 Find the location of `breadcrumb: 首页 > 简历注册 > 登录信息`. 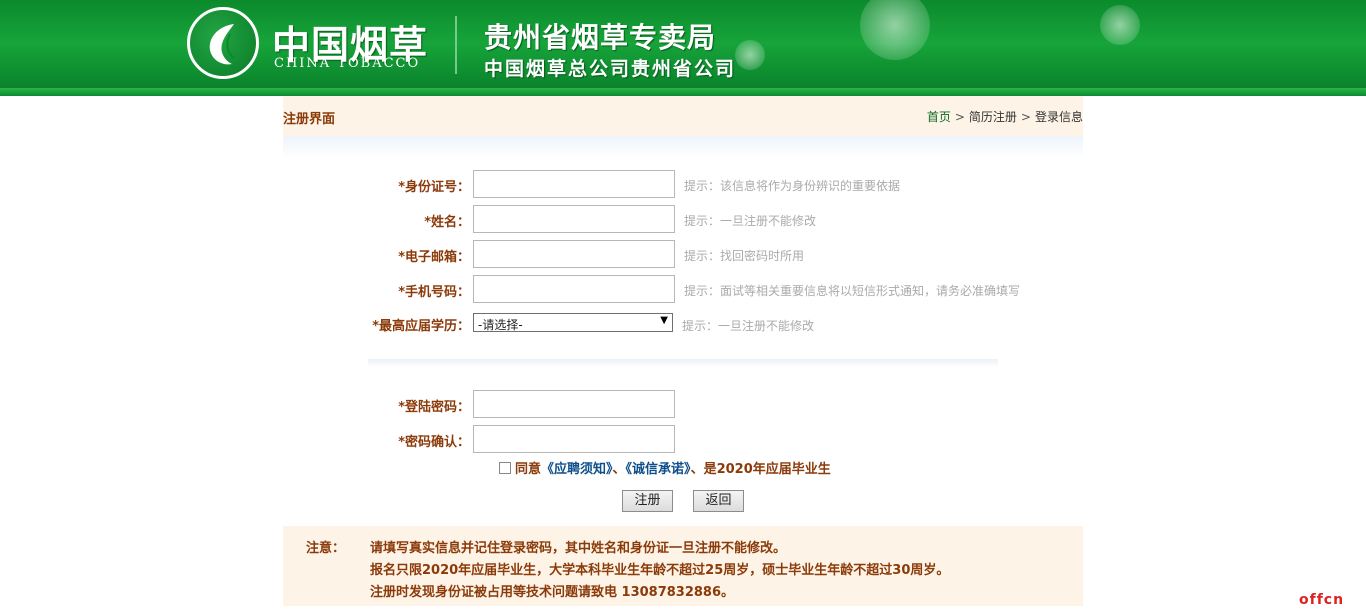

breadcrumb: 首页 > 简历注册 > 登录信息 is located at coordinates (1005, 116).